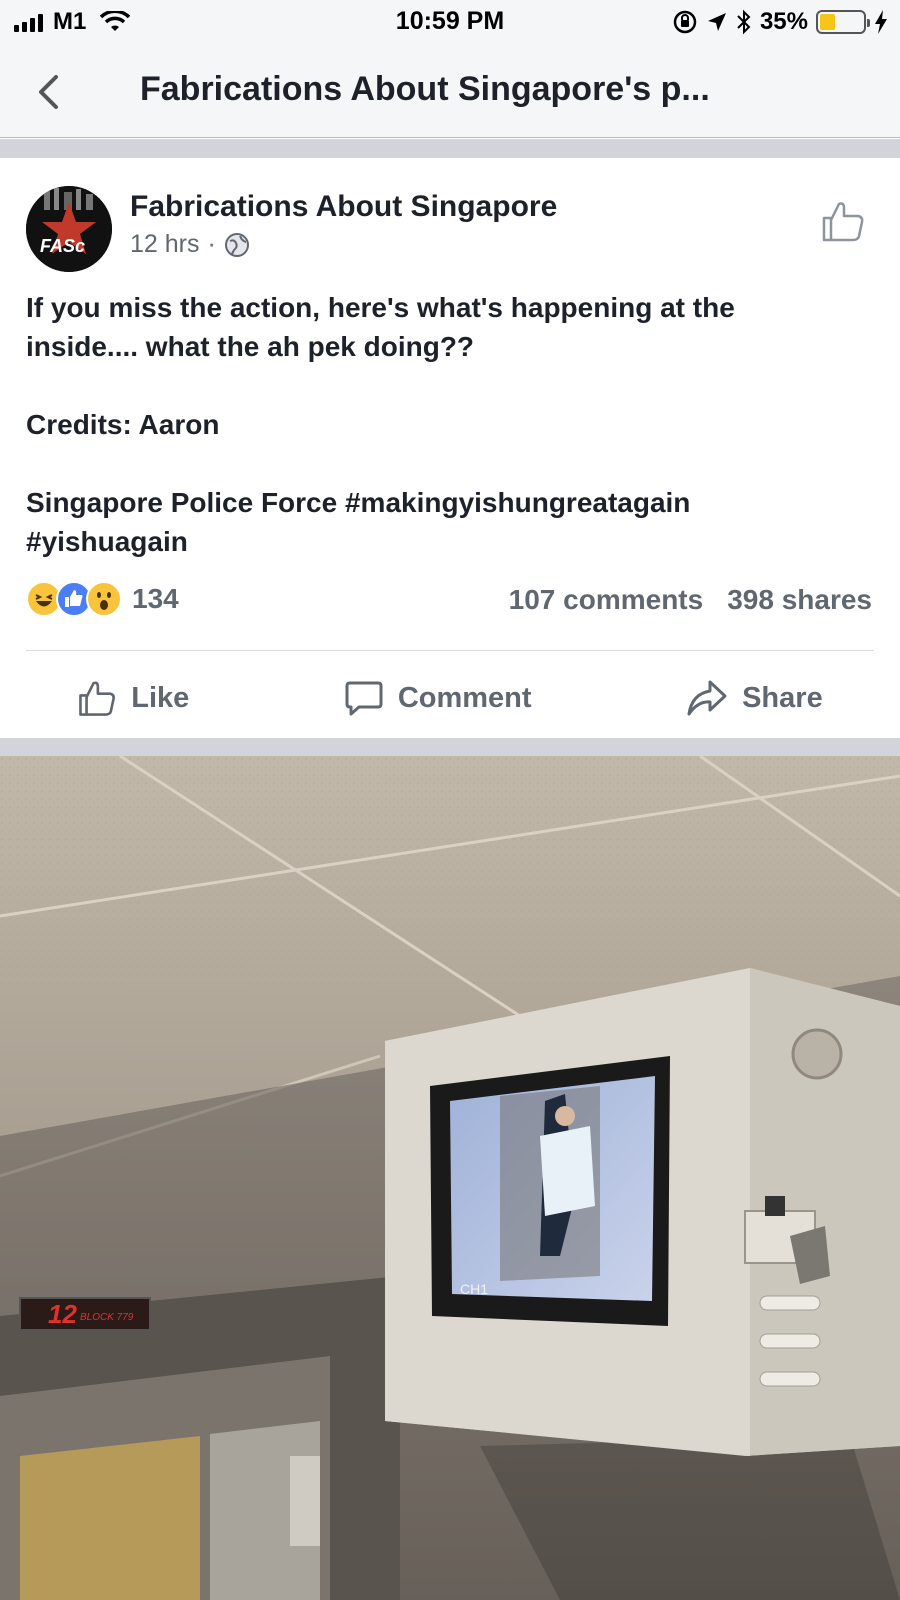  I want to click on reaction-count: 134, so click(155, 598).